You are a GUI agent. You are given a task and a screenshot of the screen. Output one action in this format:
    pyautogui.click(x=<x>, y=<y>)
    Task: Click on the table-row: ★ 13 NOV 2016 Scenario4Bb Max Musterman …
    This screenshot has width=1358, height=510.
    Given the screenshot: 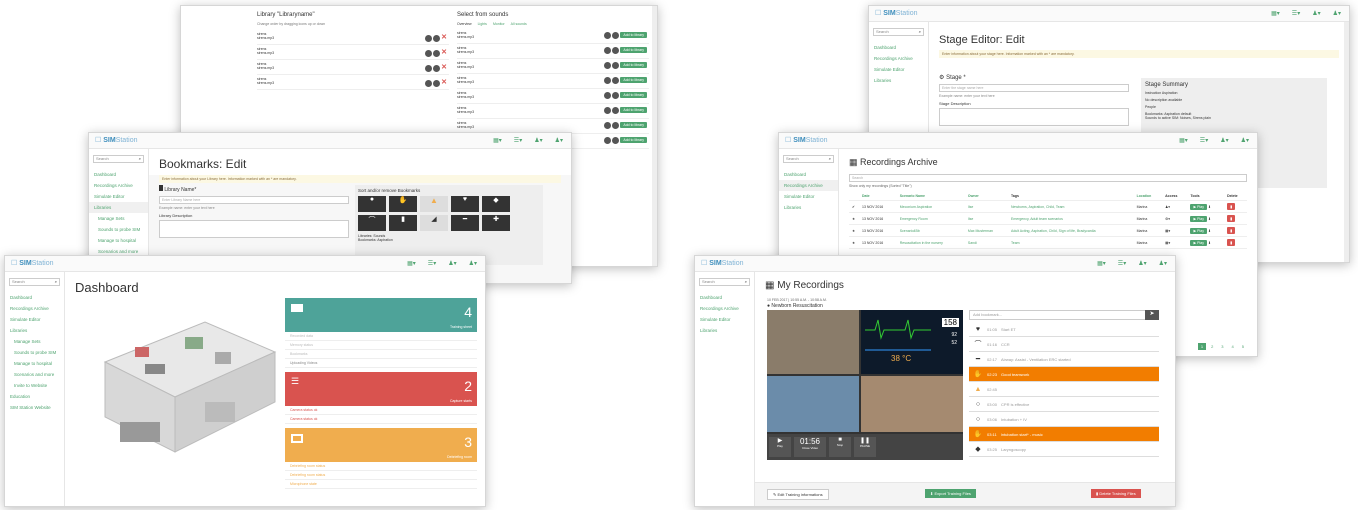 What is the action you would take?
    pyautogui.click(x=1048, y=230)
    